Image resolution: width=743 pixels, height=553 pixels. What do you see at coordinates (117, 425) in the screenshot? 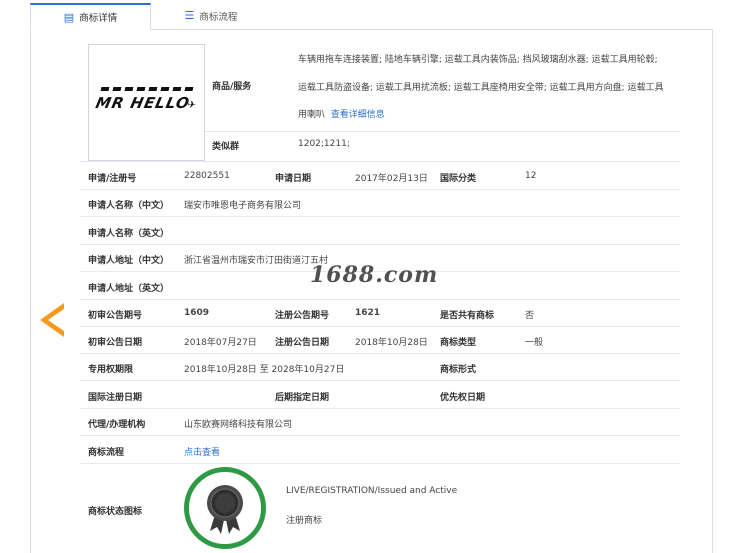
I see `agent-label: 代理/办理机构` at bounding box center [117, 425].